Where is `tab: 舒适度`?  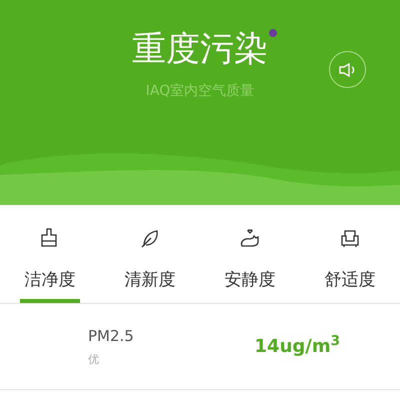 tab: 舒适度 is located at coordinates (350, 254).